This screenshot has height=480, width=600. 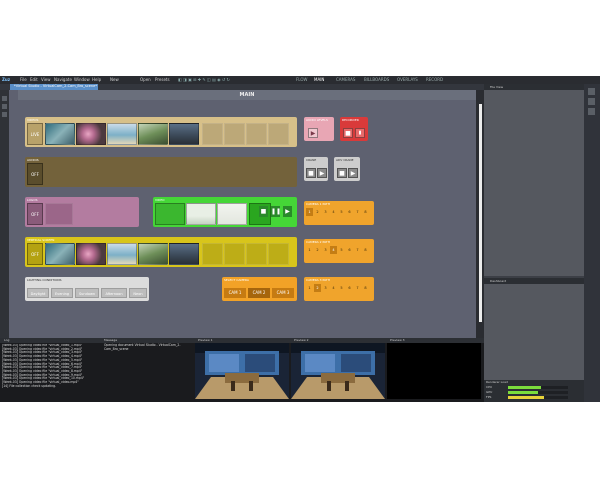 What do you see at coordinates (162, 79) in the screenshot?
I see `toolbar-presets: Presets` at bounding box center [162, 79].